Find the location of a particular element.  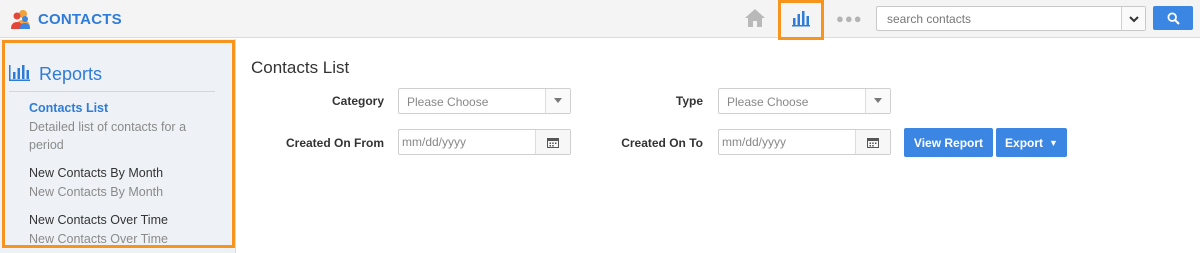

sidebar-divider is located at coordinates (112, 91).